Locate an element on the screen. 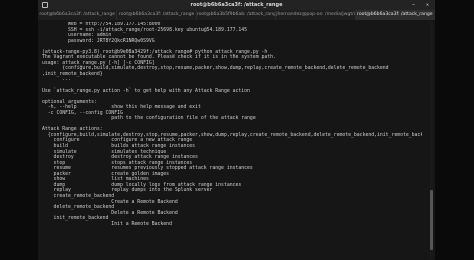  terminal-line: Init a Remote Backend is located at coordinates (107, 224).